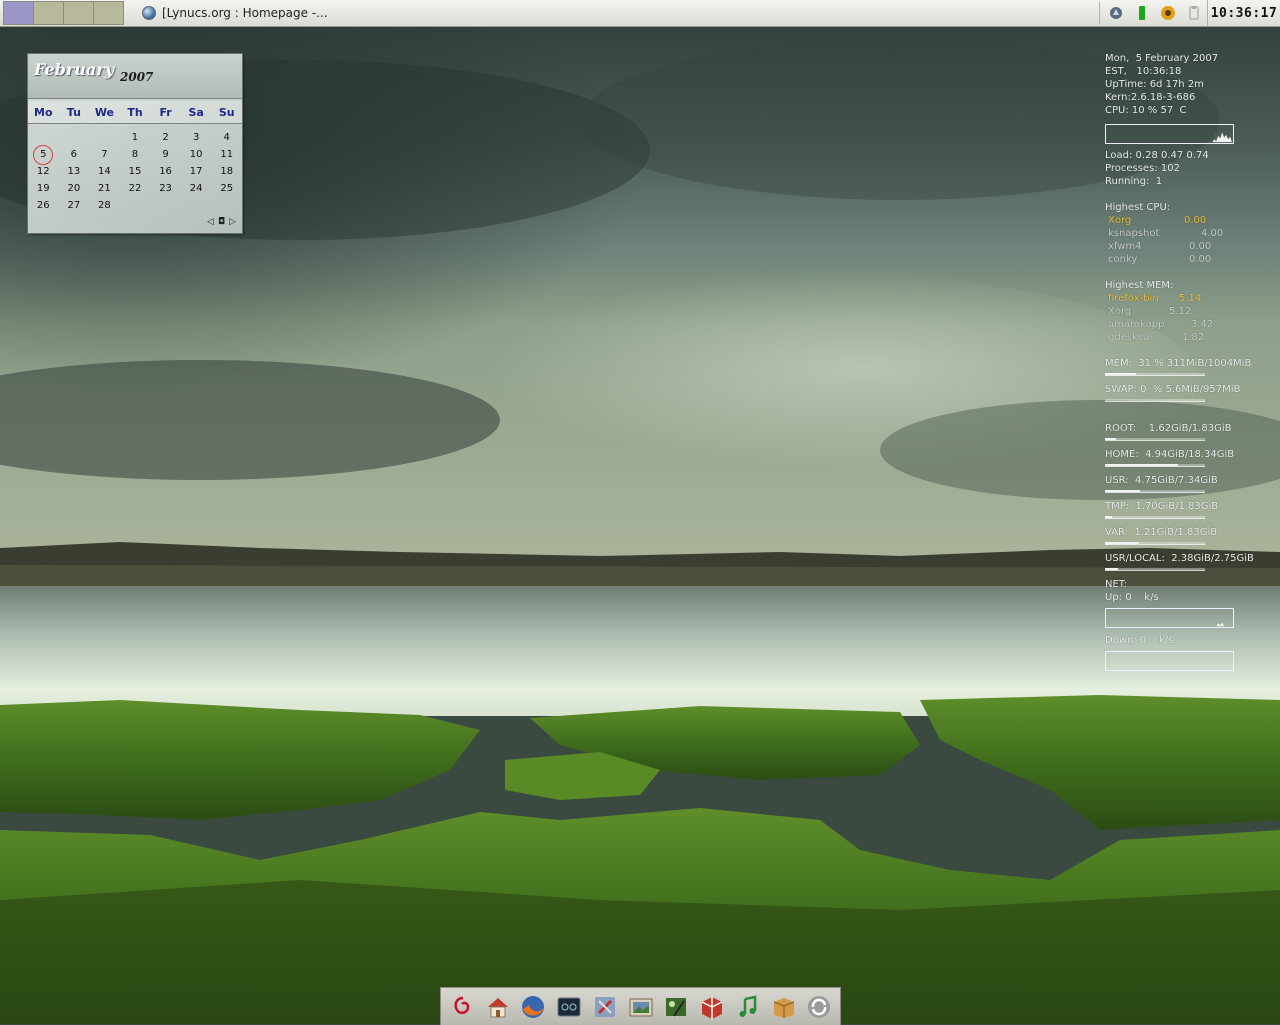 Image resolution: width=1280 pixels, height=1025 pixels. I want to click on fs-usr-bar, so click(1155, 491).